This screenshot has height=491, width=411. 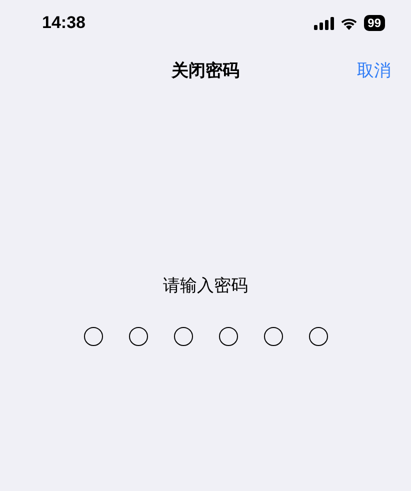 I want to click on signal-icon, so click(x=324, y=23).